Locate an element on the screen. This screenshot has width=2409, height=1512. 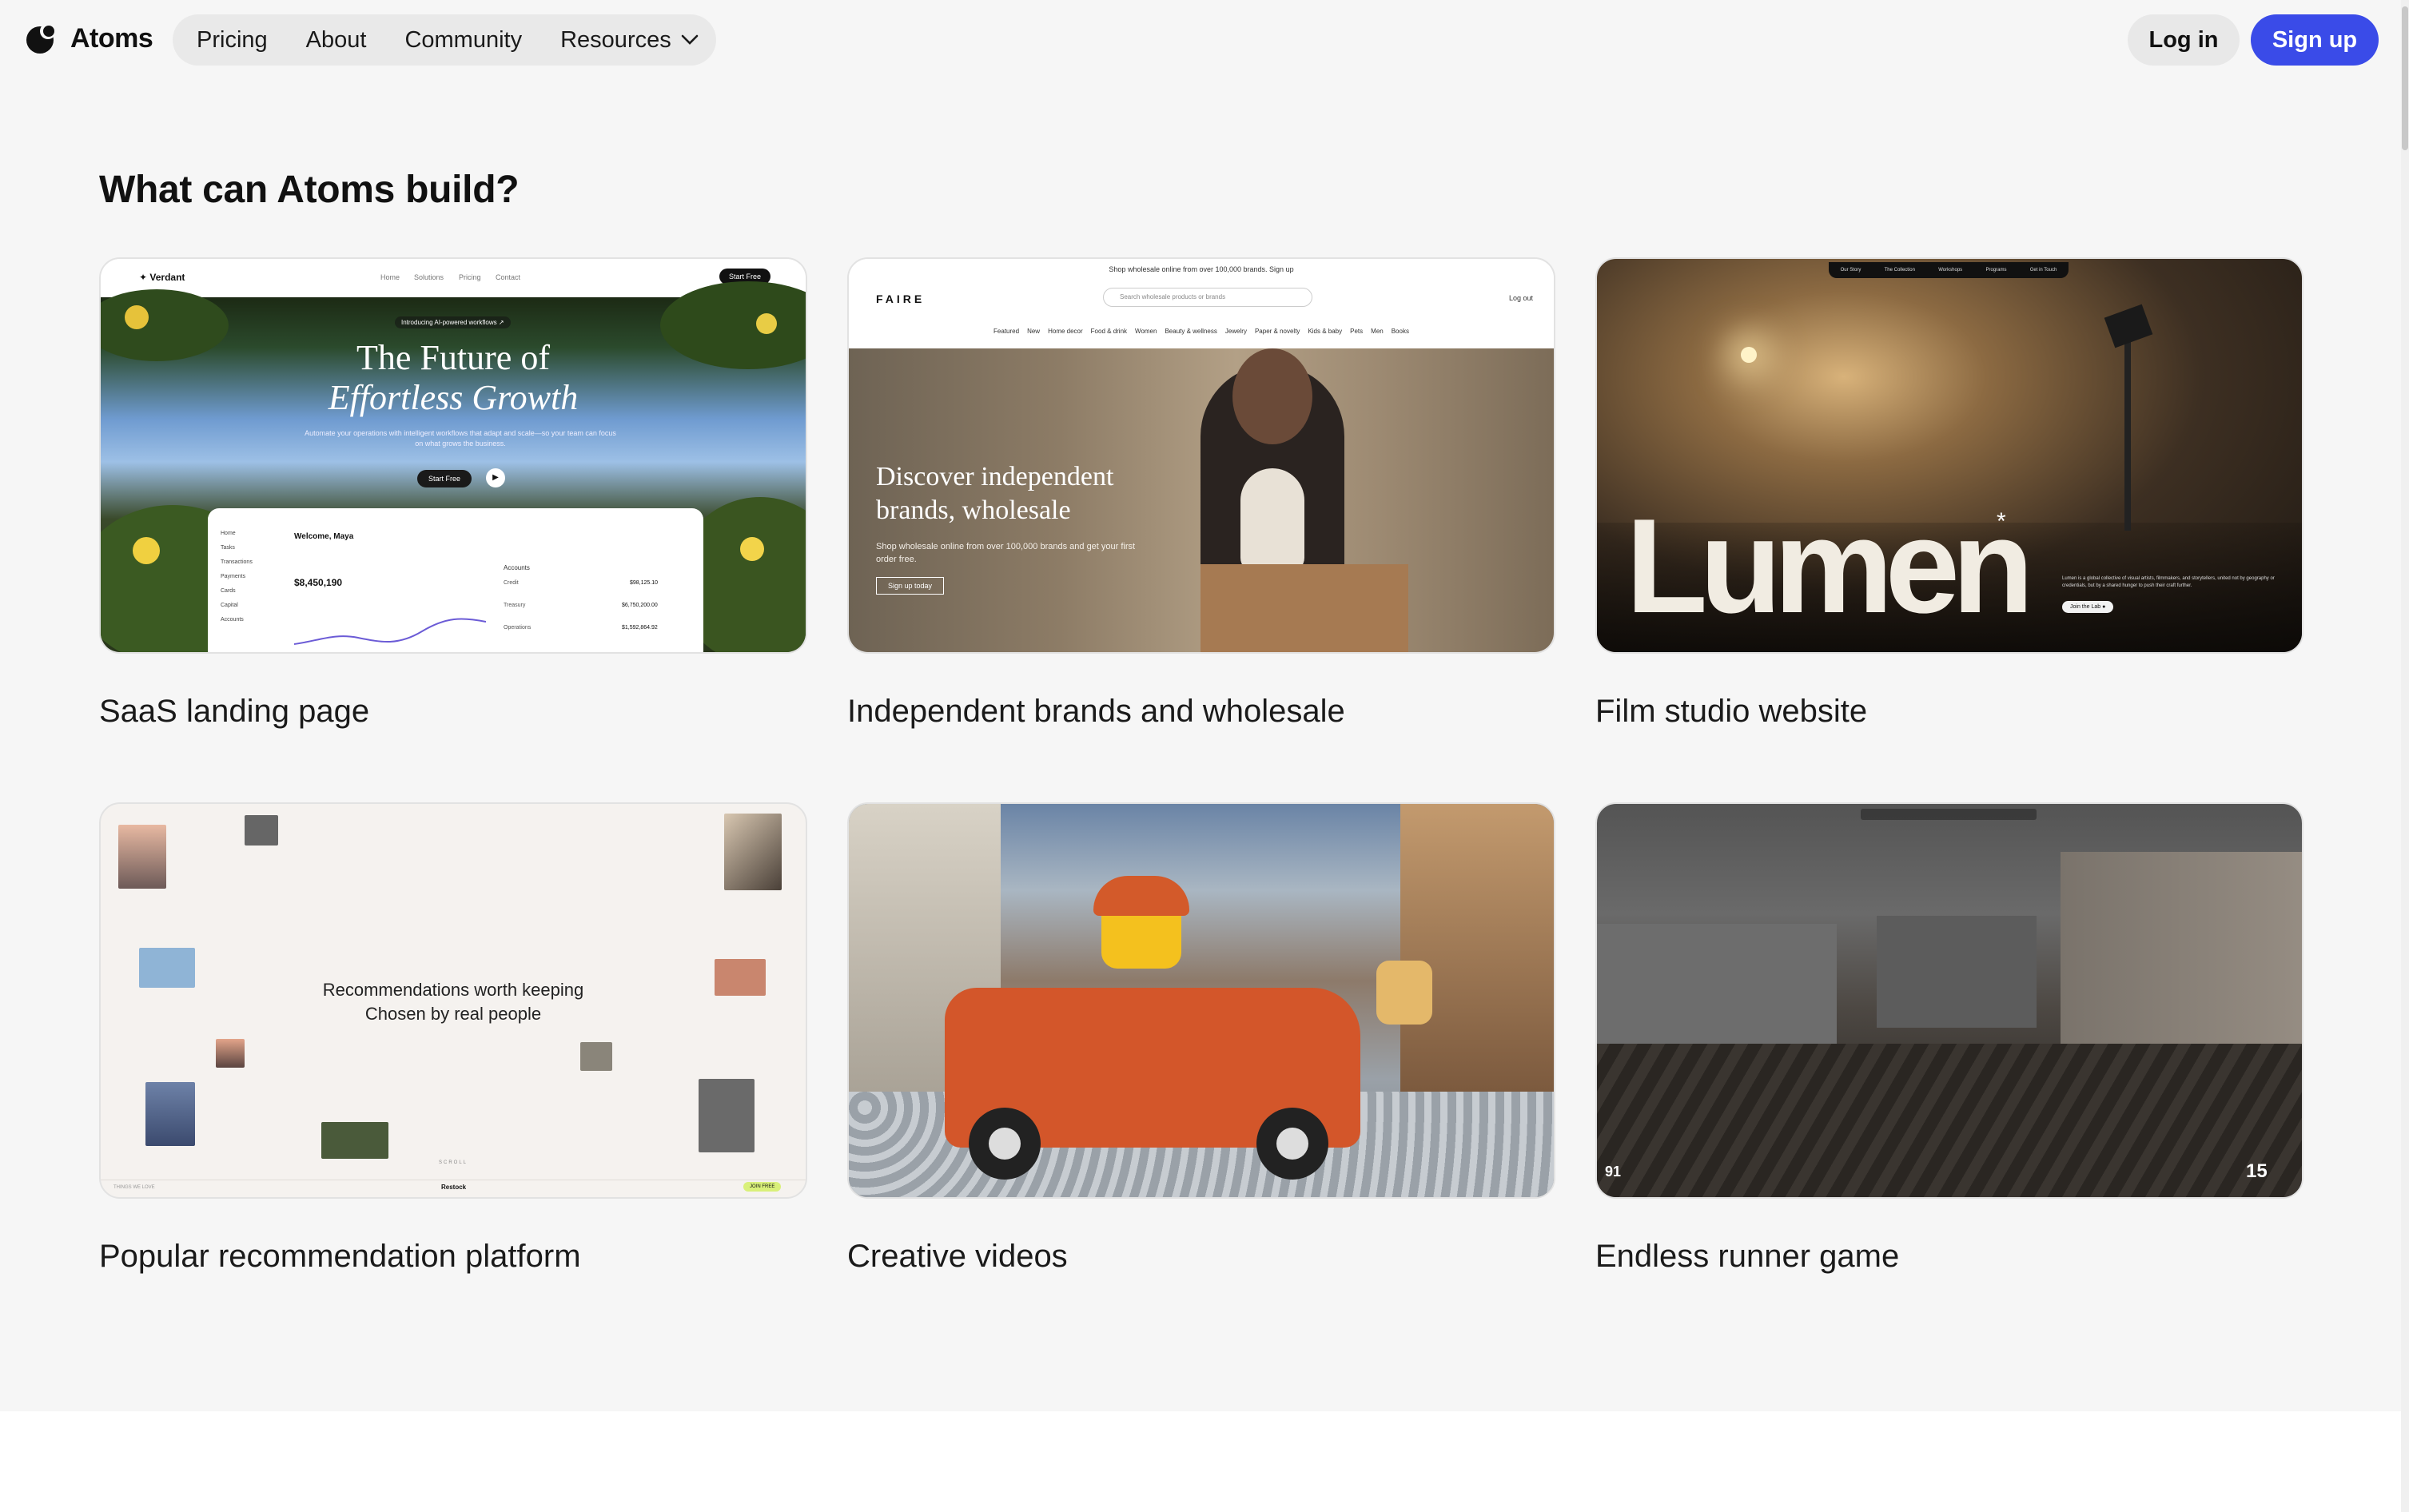
preview-category: Books is located at coordinates (1400, 331).